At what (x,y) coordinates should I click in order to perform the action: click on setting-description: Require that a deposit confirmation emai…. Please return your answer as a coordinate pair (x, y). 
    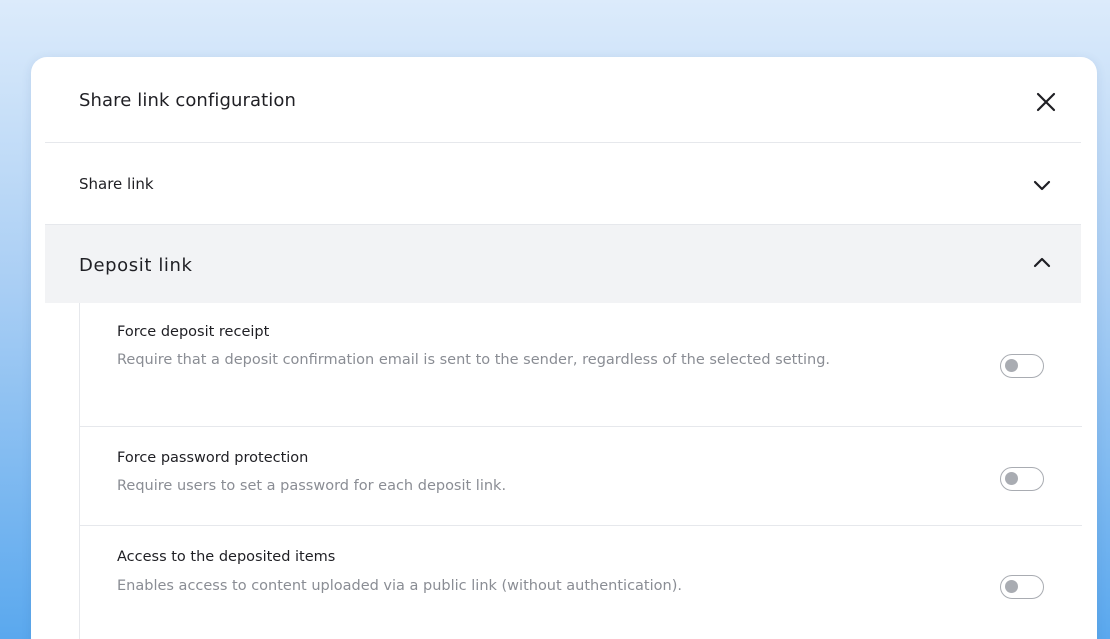
    Looking at the image, I should click on (474, 360).